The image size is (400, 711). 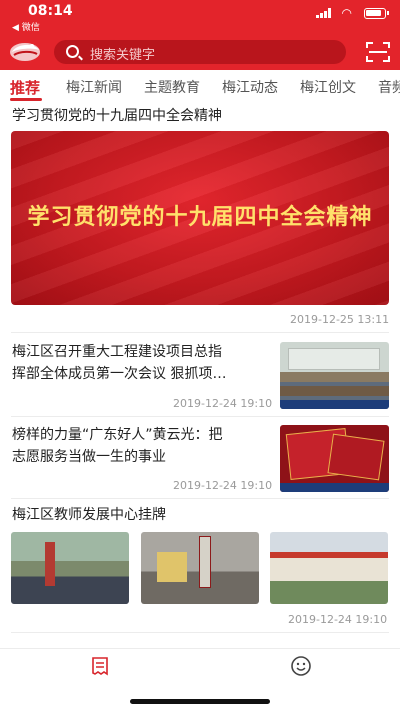 I want to click on news-icon, so click(x=100, y=666).